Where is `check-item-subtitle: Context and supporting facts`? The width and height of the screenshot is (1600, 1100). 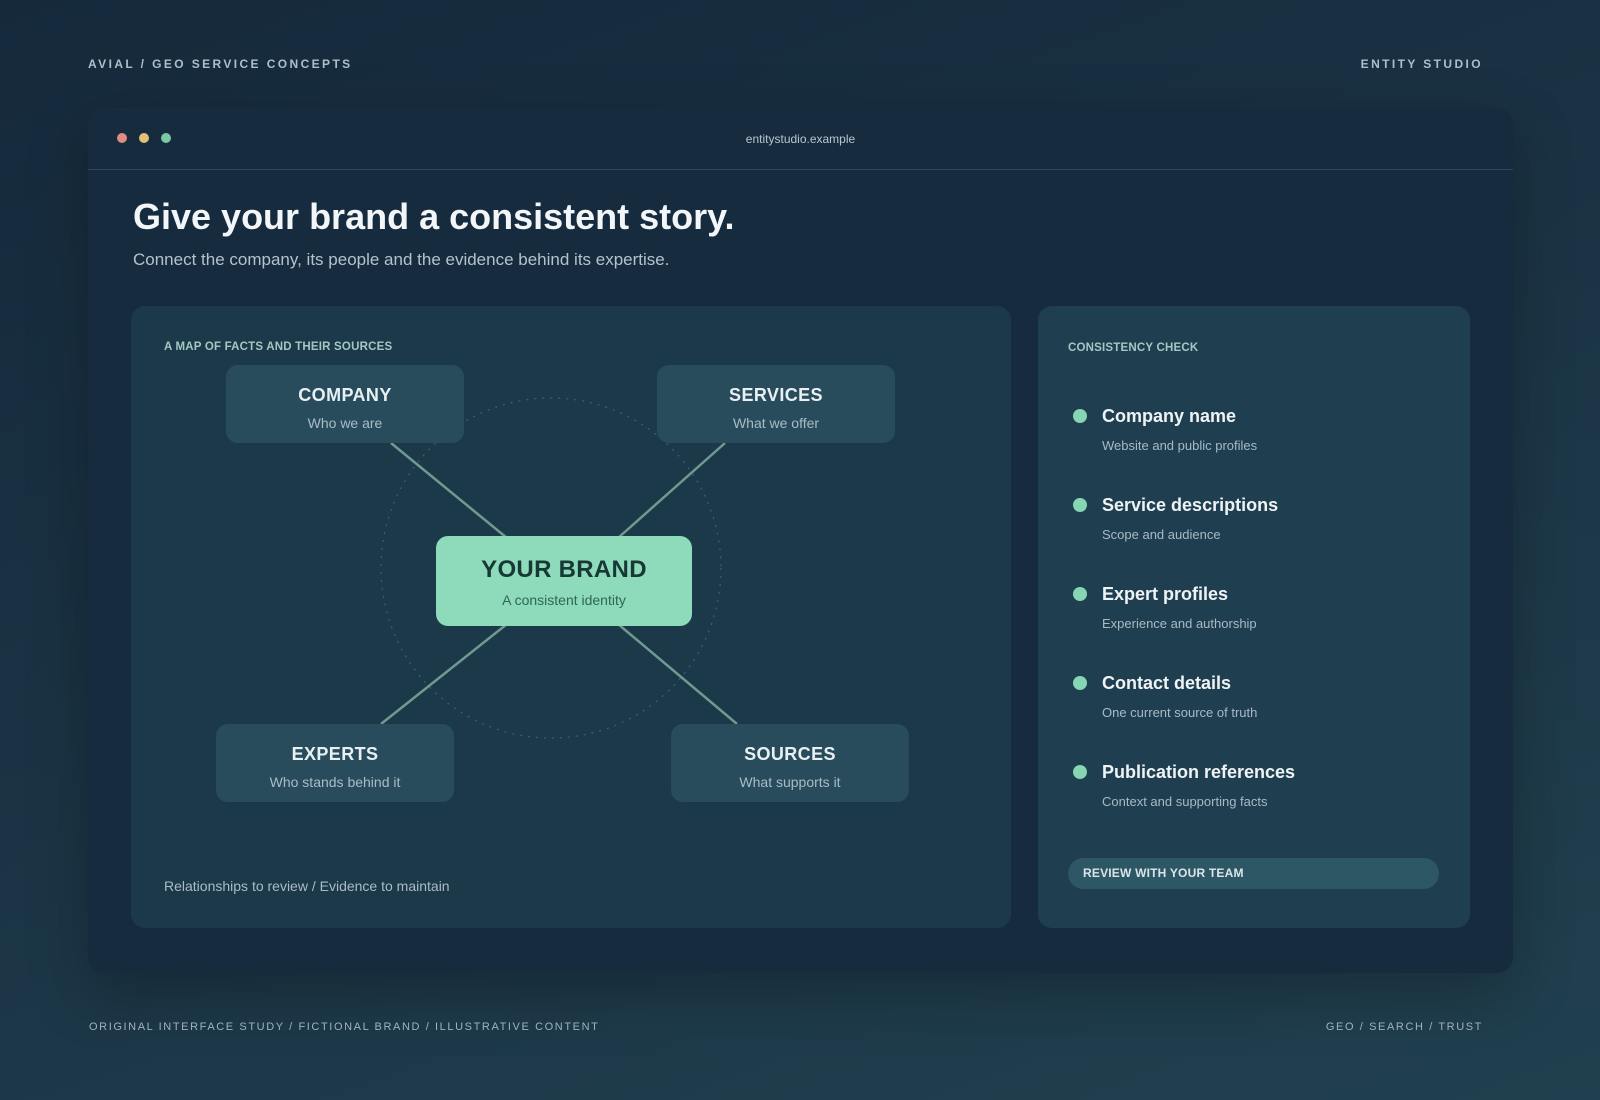
check-item-subtitle: Context and supporting facts is located at coordinates (1185, 801).